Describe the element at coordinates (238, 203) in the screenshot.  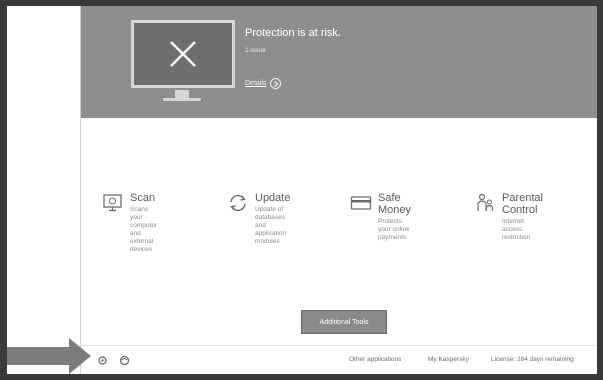
I see `refresh-icon` at that location.